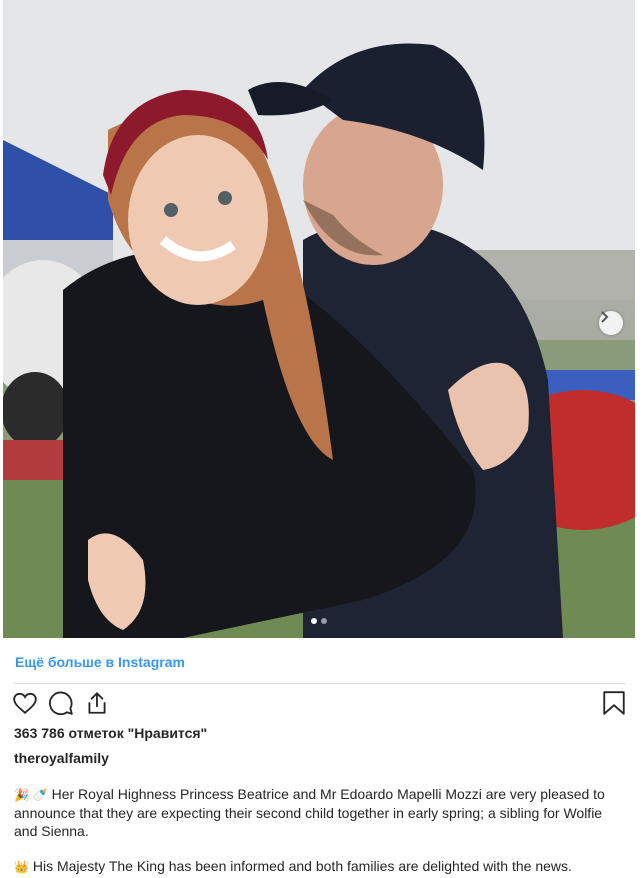  Describe the element at coordinates (100, 662) in the screenshot. I see `more-on-instagram-link: Ещё больше в Instagram` at that location.